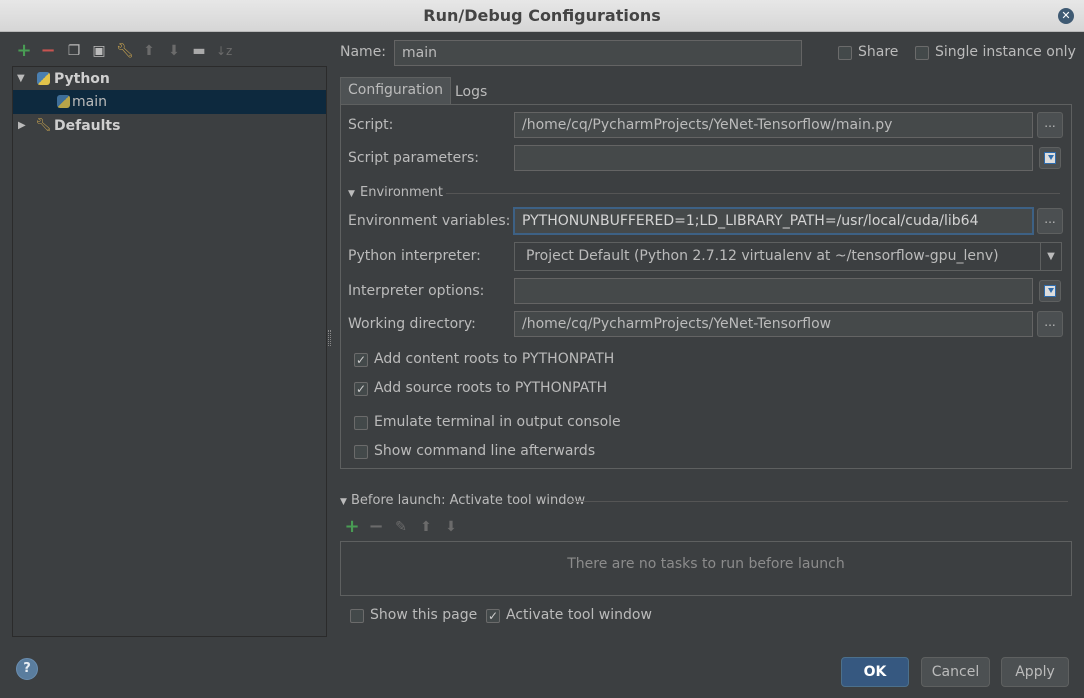 The width and height of the screenshot is (1084, 698). I want to click on empty-tasks-text: There are no tasks to run before launch, so click(706, 564).